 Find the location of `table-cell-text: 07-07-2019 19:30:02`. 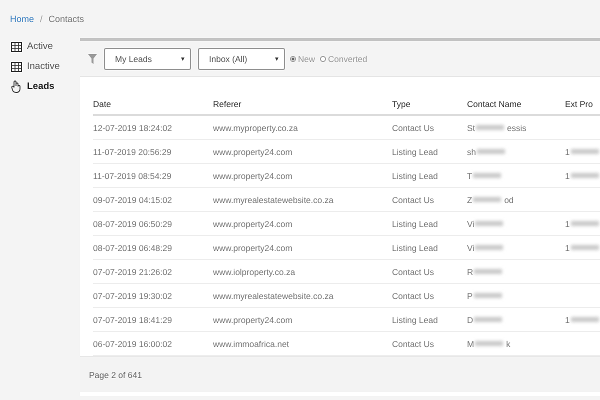

table-cell-text: 07-07-2019 19:30:02 is located at coordinates (133, 295).